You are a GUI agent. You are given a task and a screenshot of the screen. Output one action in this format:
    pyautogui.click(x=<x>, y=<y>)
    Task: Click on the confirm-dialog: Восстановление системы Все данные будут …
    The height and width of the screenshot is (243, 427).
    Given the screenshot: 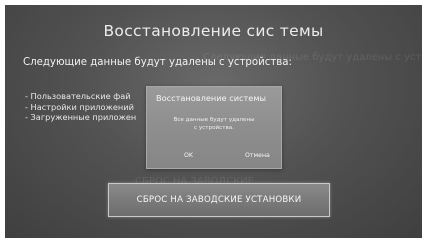 What is the action you would take?
    pyautogui.click(x=214, y=127)
    